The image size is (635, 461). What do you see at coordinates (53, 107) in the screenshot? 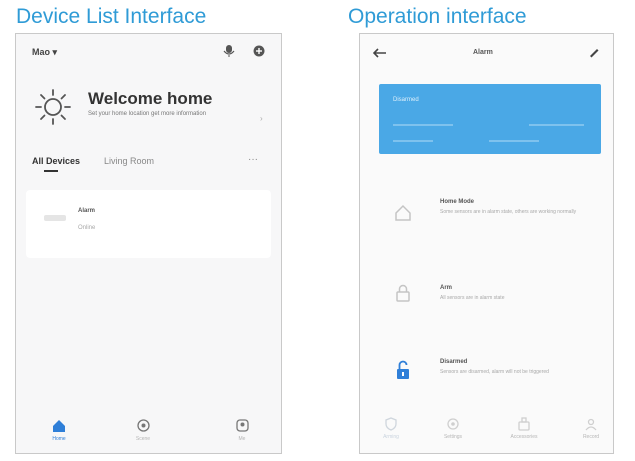
I see `sun-icon` at bounding box center [53, 107].